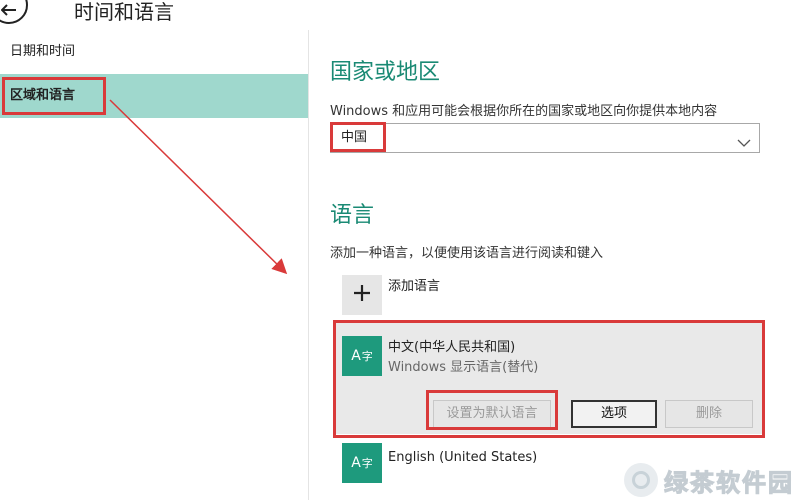 The height and width of the screenshot is (500, 800). I want to click on sidebar-item-date-time: 日期和时间, so click(154, 52).